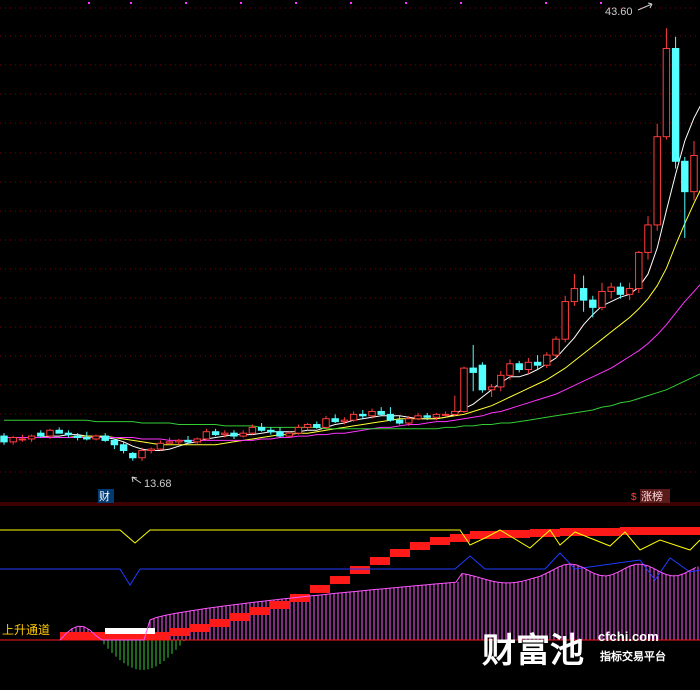  Describe the element at coordinates (26, 630) in the screenshot. I see `indicator-label: 上升通道` at that location.